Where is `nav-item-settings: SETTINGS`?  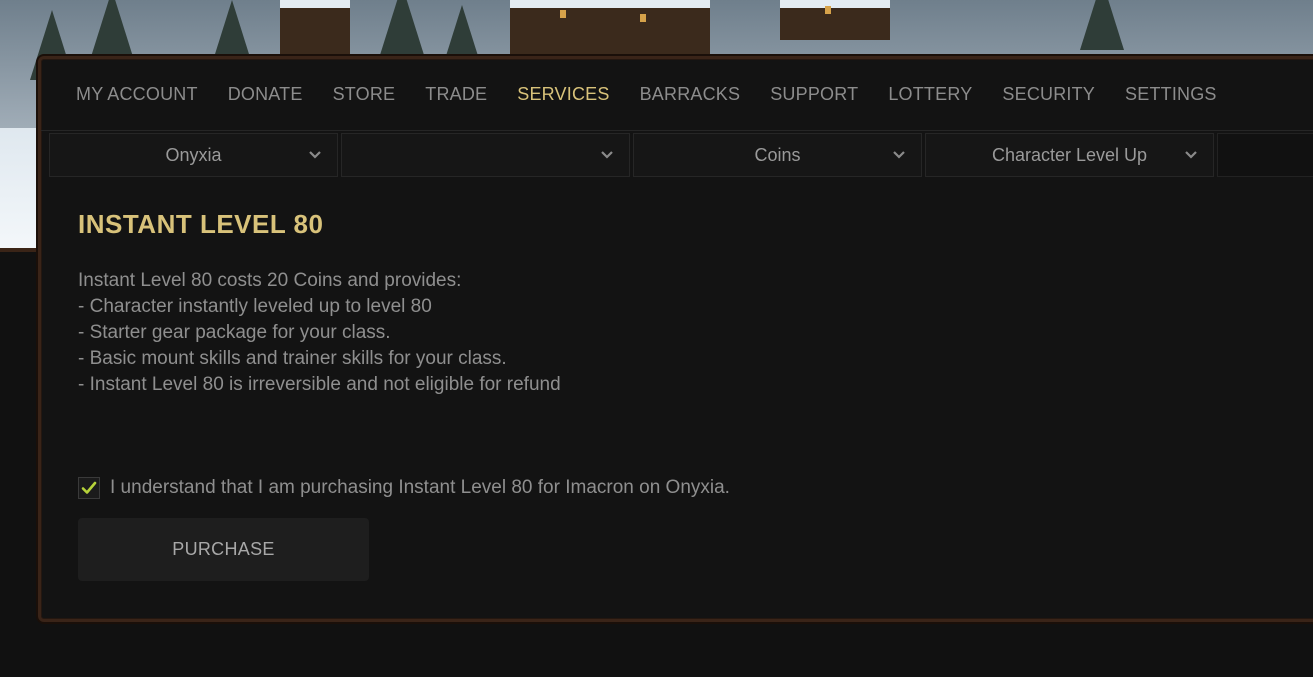
nav-item-settings: SETTINGS is located at coordinates (1171, 94).